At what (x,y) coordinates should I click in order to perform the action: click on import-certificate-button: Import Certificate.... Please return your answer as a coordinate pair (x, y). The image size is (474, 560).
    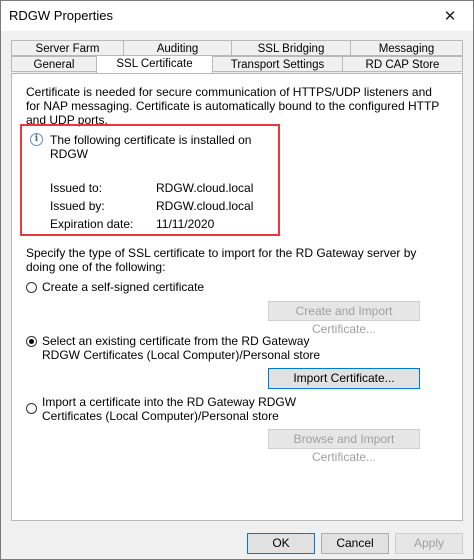
    Looking at the image, I should click on (344, 378).